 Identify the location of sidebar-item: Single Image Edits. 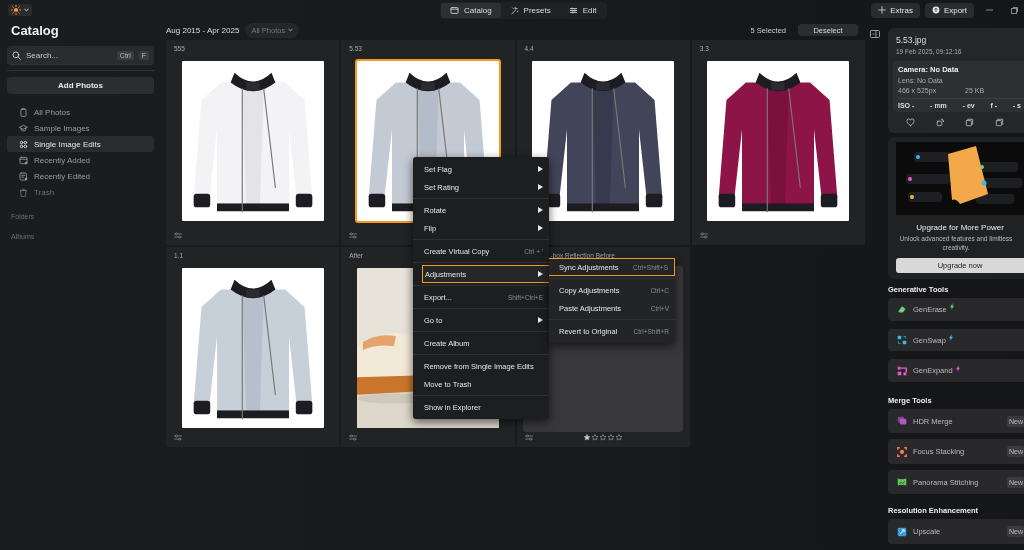
(80, 144).